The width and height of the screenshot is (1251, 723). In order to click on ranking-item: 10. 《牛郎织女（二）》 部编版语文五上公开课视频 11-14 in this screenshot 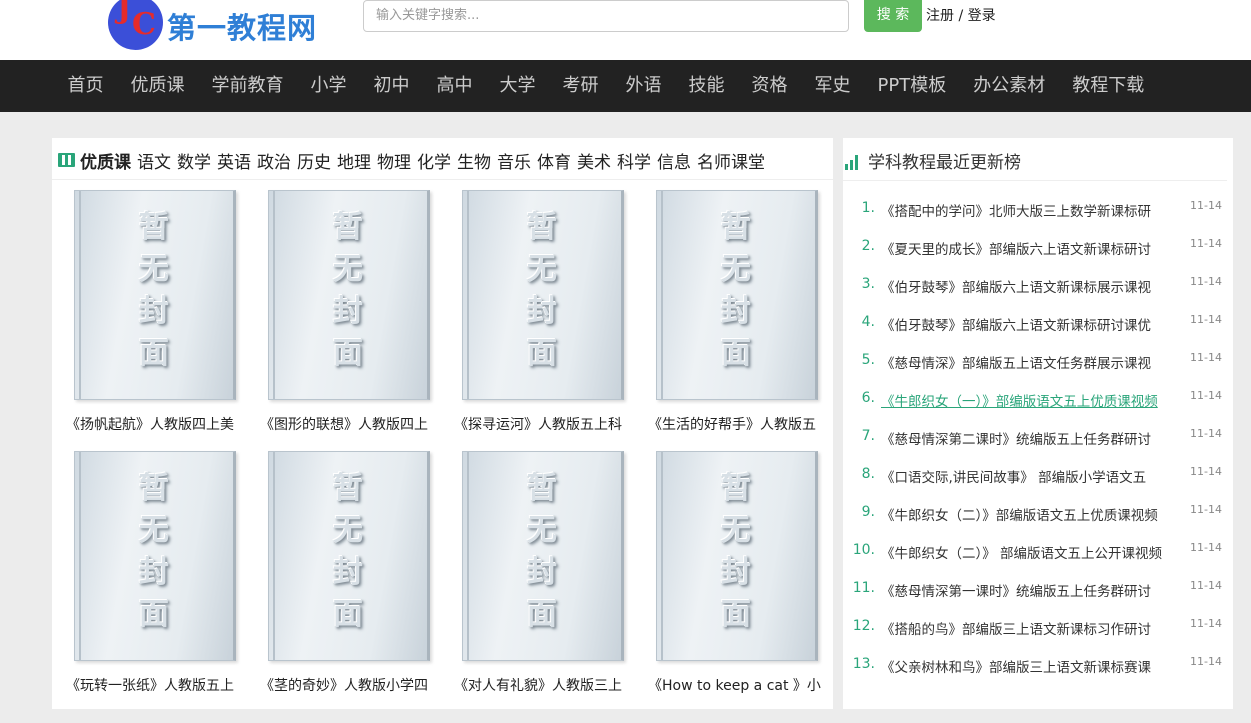, I will do `click(1038, 551)`.